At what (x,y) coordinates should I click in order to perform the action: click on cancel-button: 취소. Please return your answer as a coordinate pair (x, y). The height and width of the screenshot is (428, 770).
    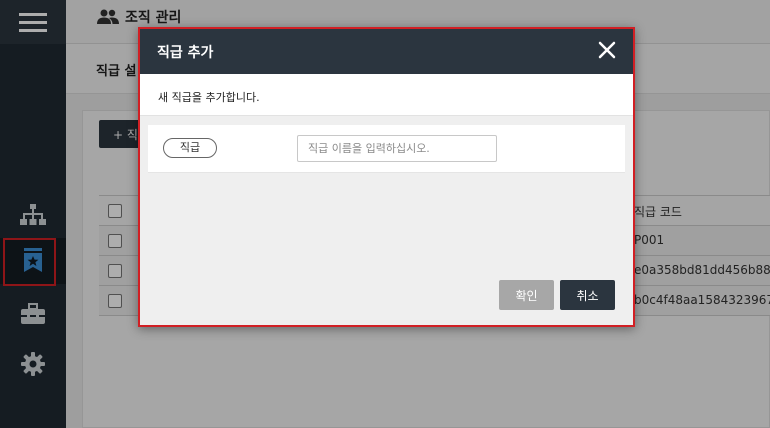
    Looking at the image, I should click on (587, 295).